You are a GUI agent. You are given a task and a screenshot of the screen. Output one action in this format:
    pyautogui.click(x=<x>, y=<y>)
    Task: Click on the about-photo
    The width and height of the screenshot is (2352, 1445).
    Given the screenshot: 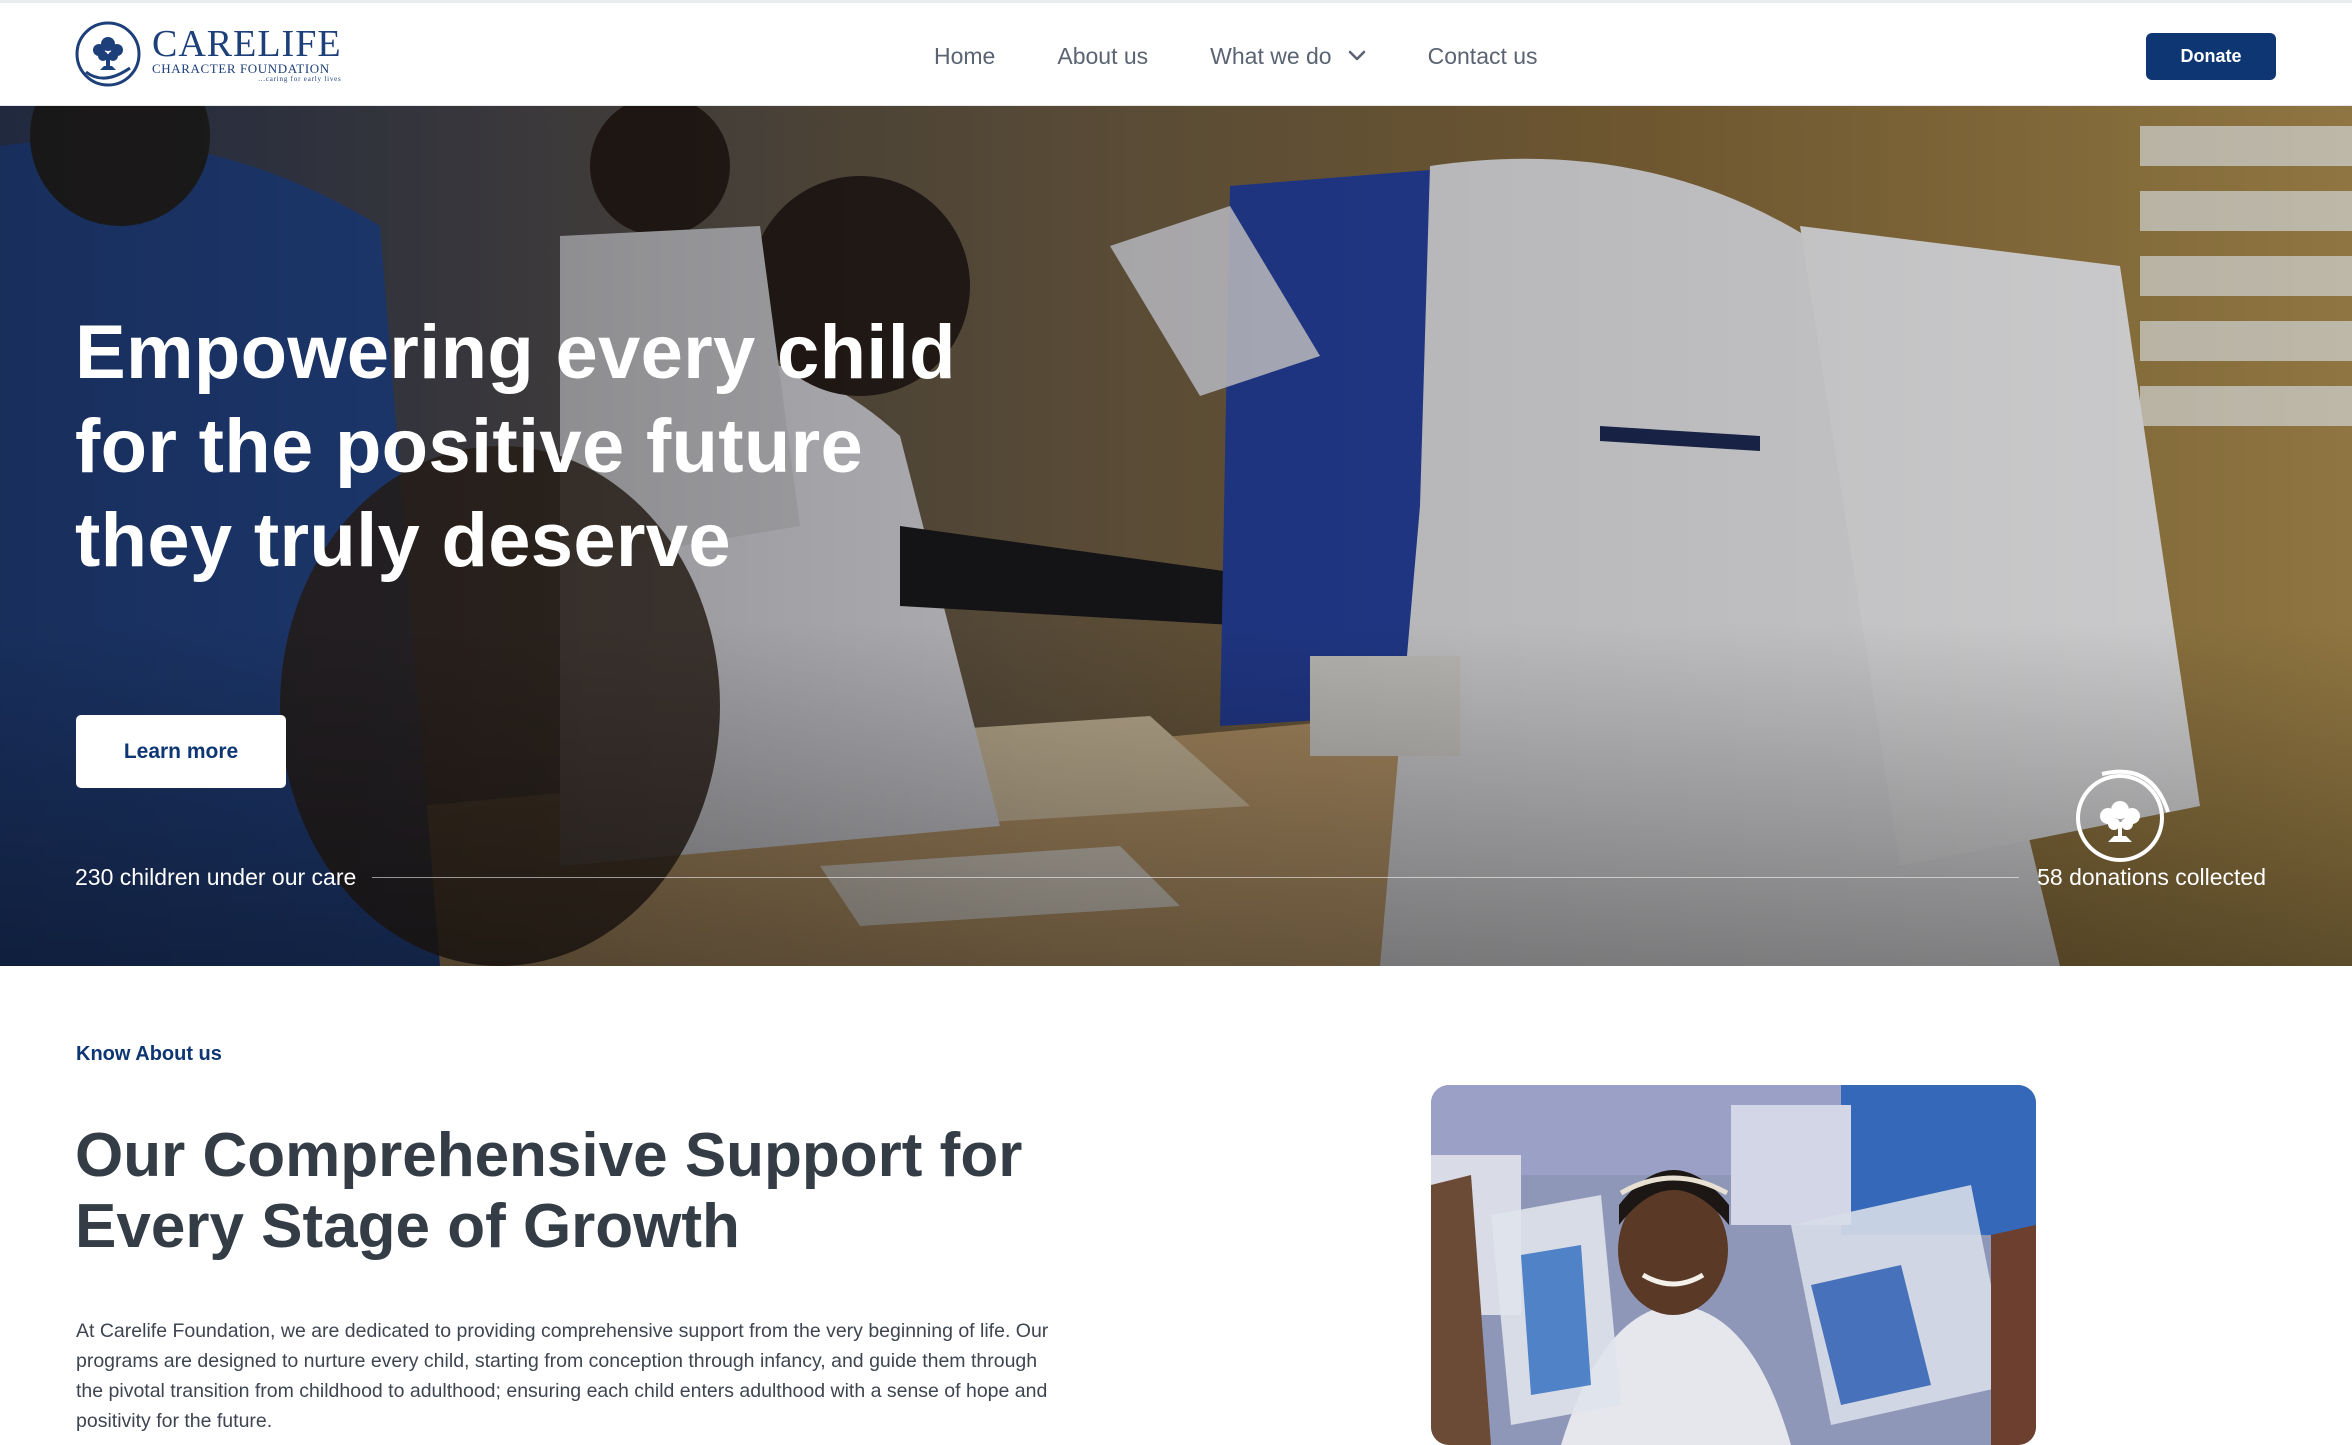 What is the action you would take?
    pyautogui.click(x=1733, y=1265)
    